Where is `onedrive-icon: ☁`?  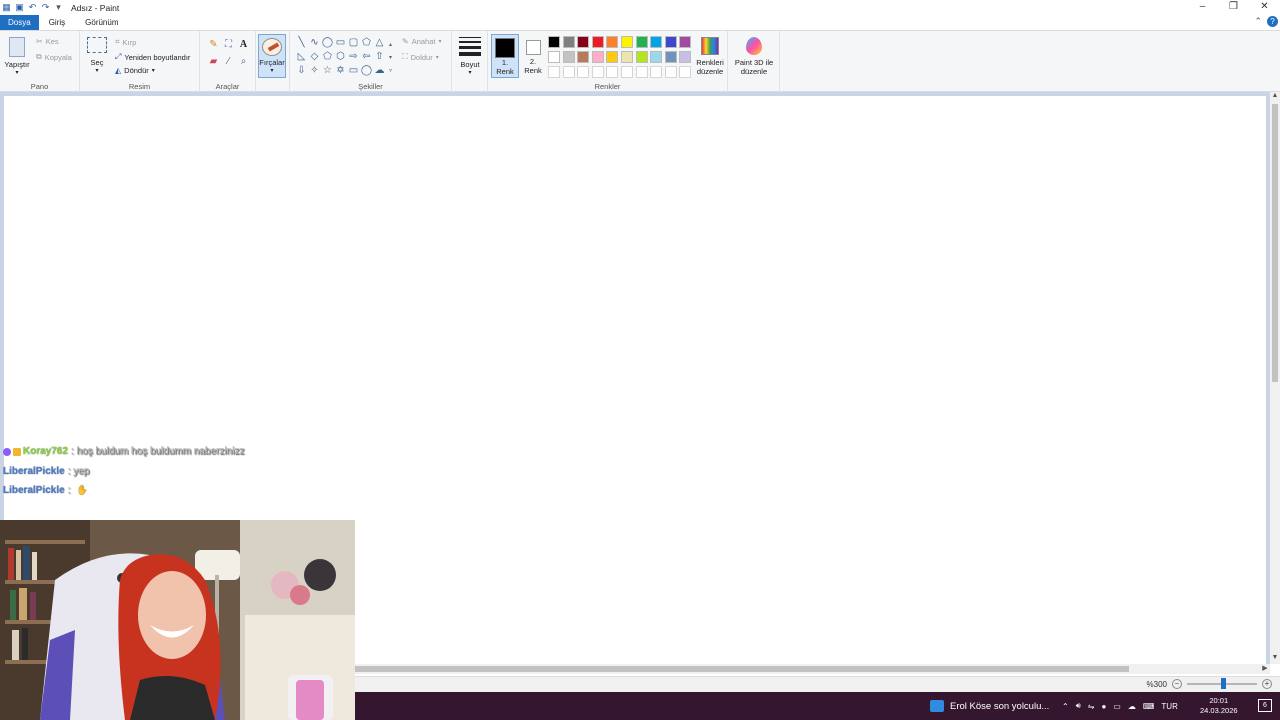 onedrive-icon: ☁ is located at coordinates (1132, 706).